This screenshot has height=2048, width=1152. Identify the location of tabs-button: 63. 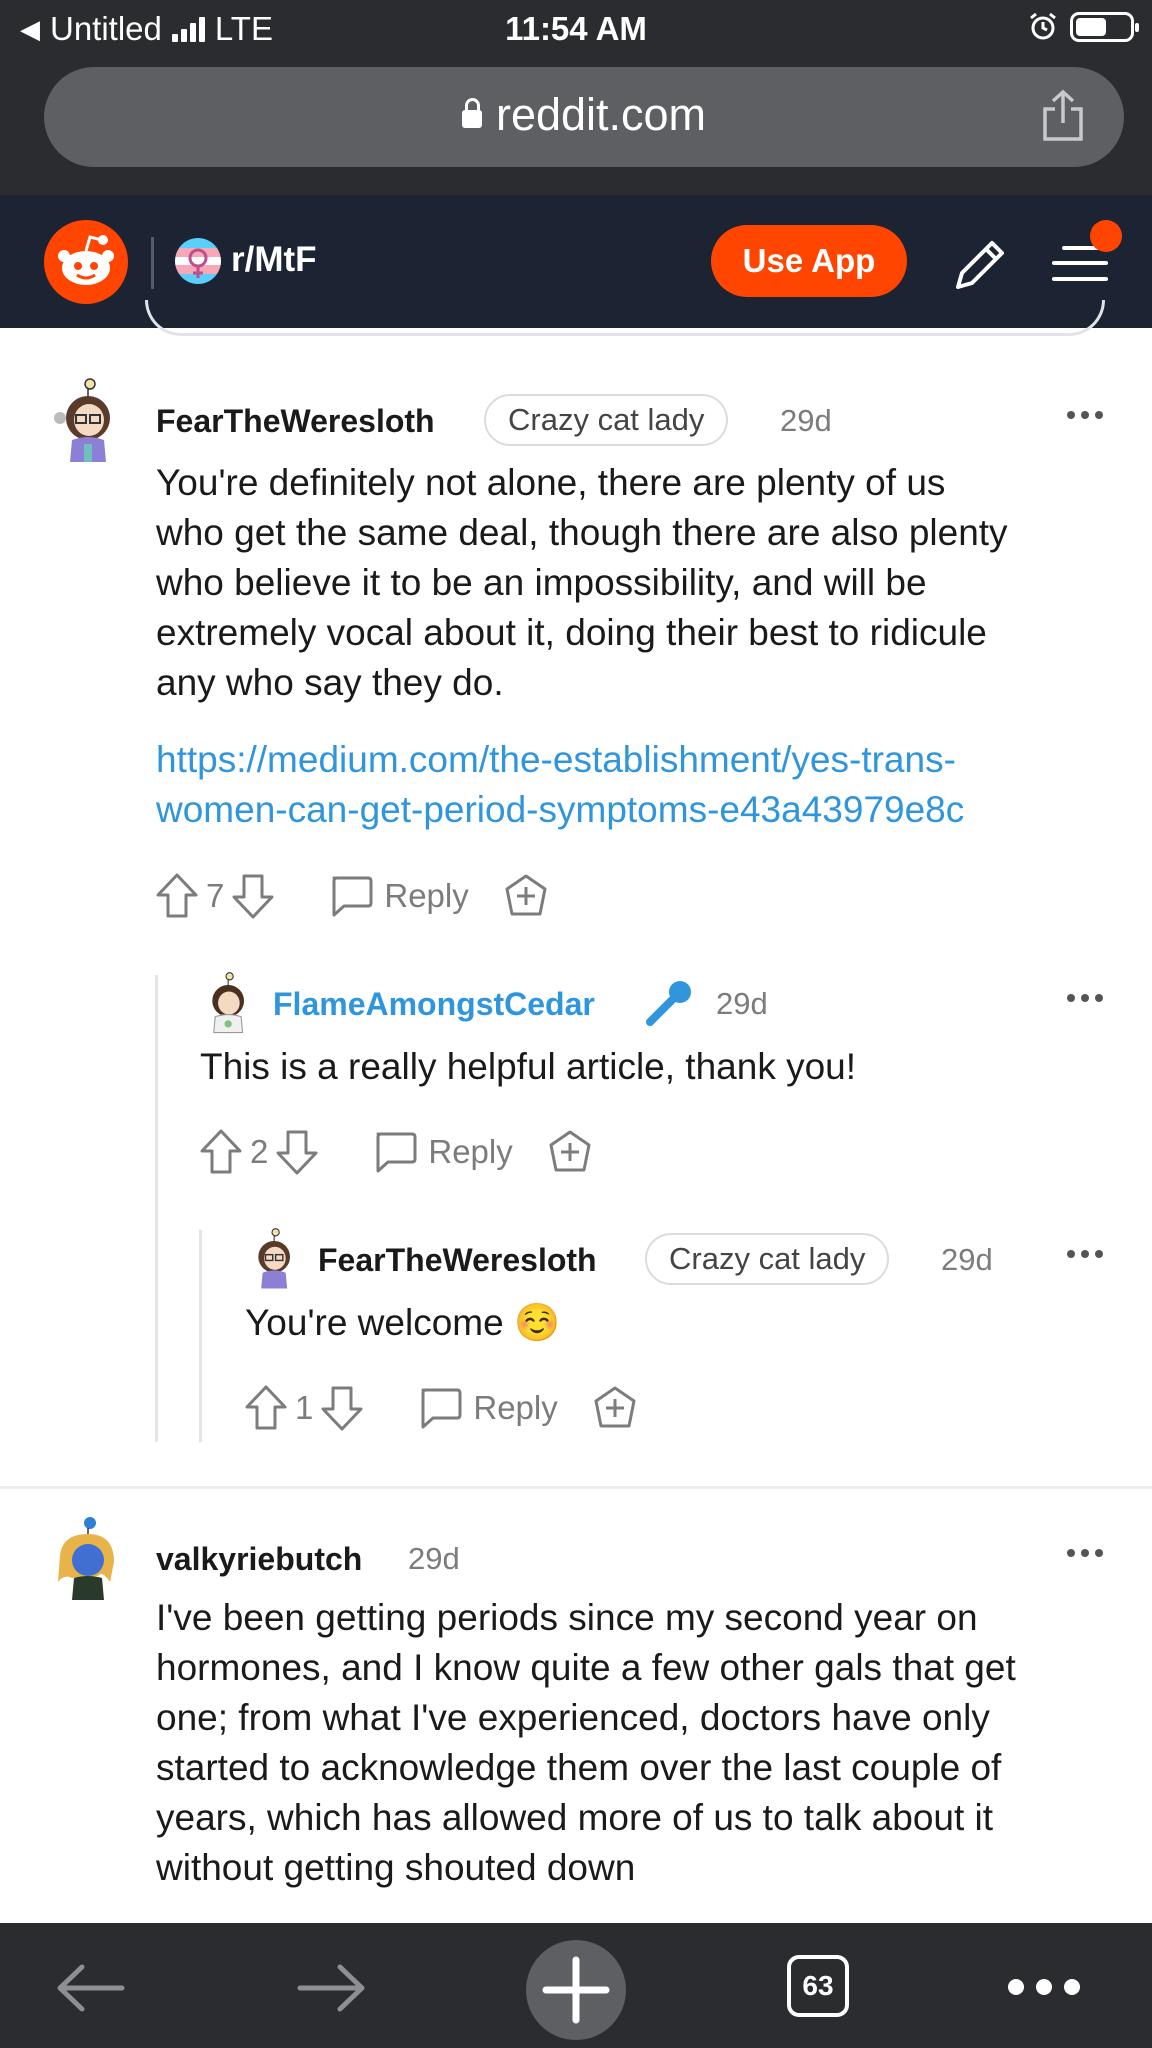
(818, 1986).